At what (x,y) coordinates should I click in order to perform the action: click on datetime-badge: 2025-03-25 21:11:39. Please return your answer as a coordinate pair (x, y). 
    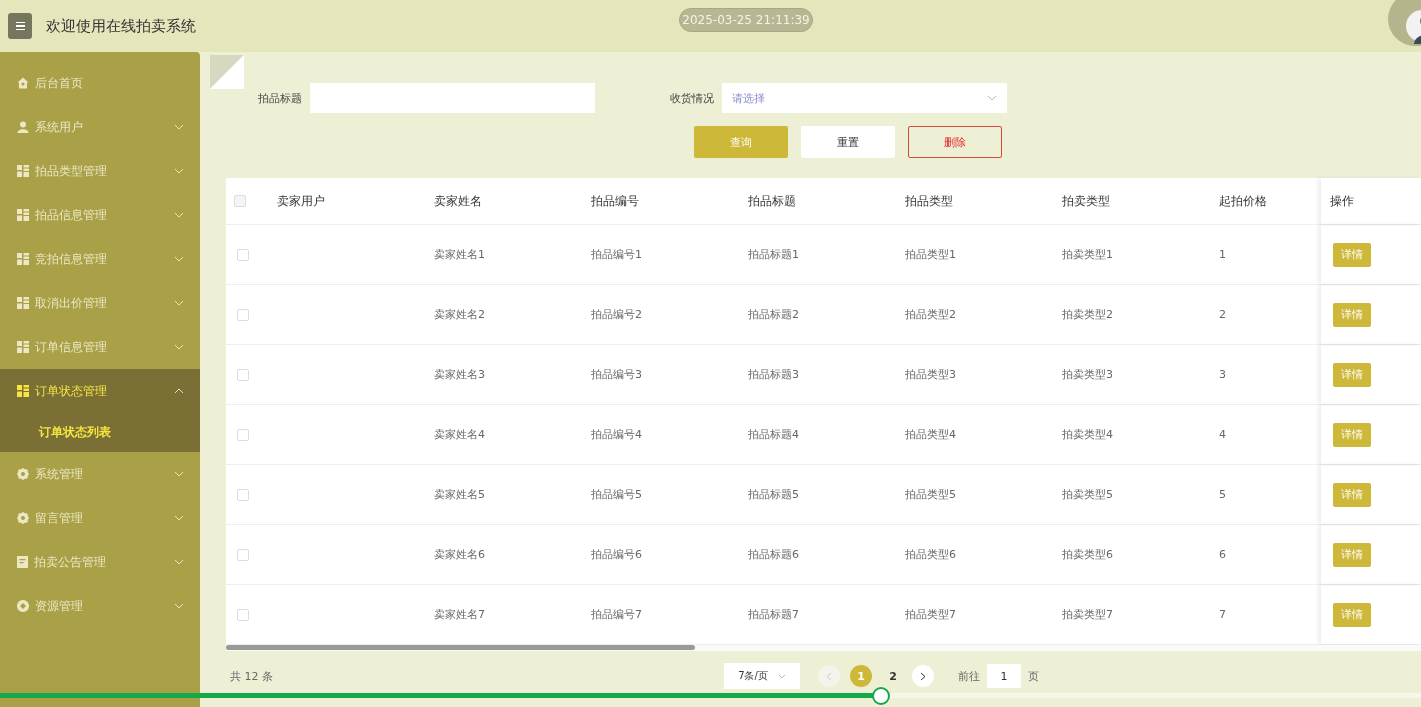
    Looking at the image, I should click on (746, 20).